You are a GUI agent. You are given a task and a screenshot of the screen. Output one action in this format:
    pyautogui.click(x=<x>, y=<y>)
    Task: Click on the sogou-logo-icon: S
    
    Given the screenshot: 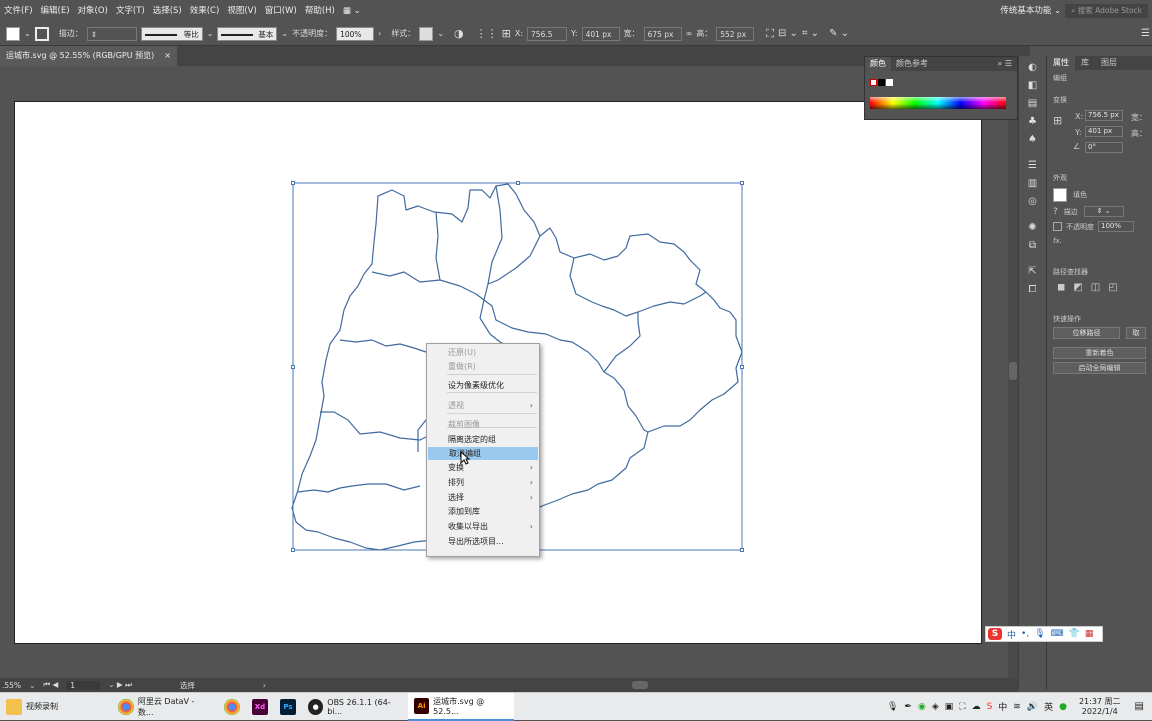 What is the action you would take?
    pyautogui.click(x=995, y=634)
    